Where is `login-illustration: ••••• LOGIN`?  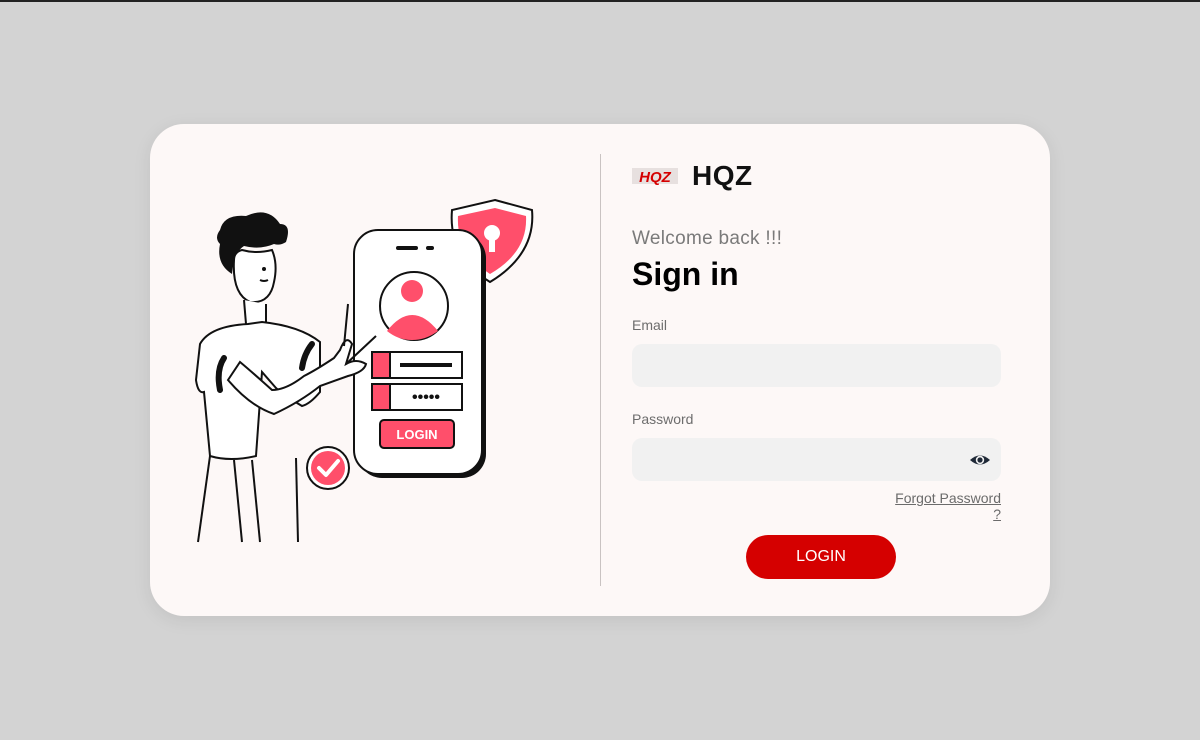
login-illustration: ••••• LOGIN is located at coordinates (364, 370).